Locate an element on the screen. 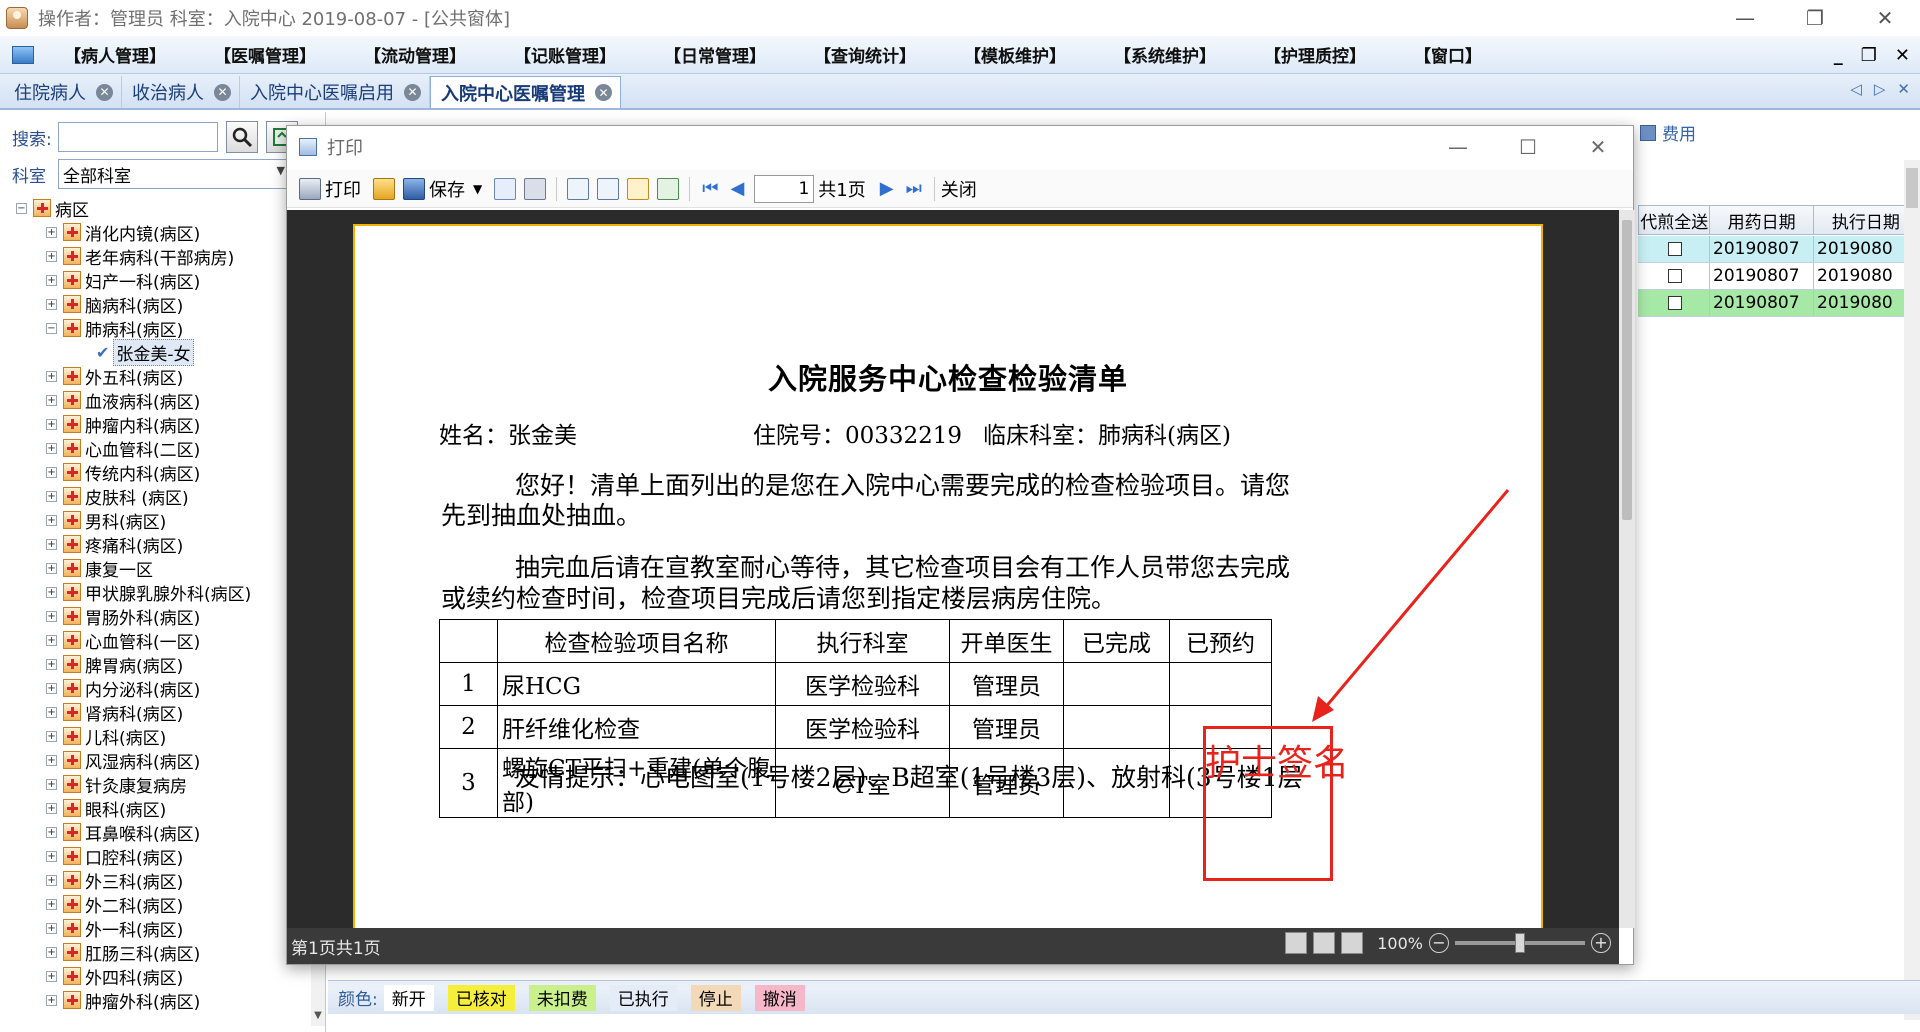 This screenshot has width=1920, height=1032. scroll-down-icon: ▼ is located at coordinates (318, 1018).